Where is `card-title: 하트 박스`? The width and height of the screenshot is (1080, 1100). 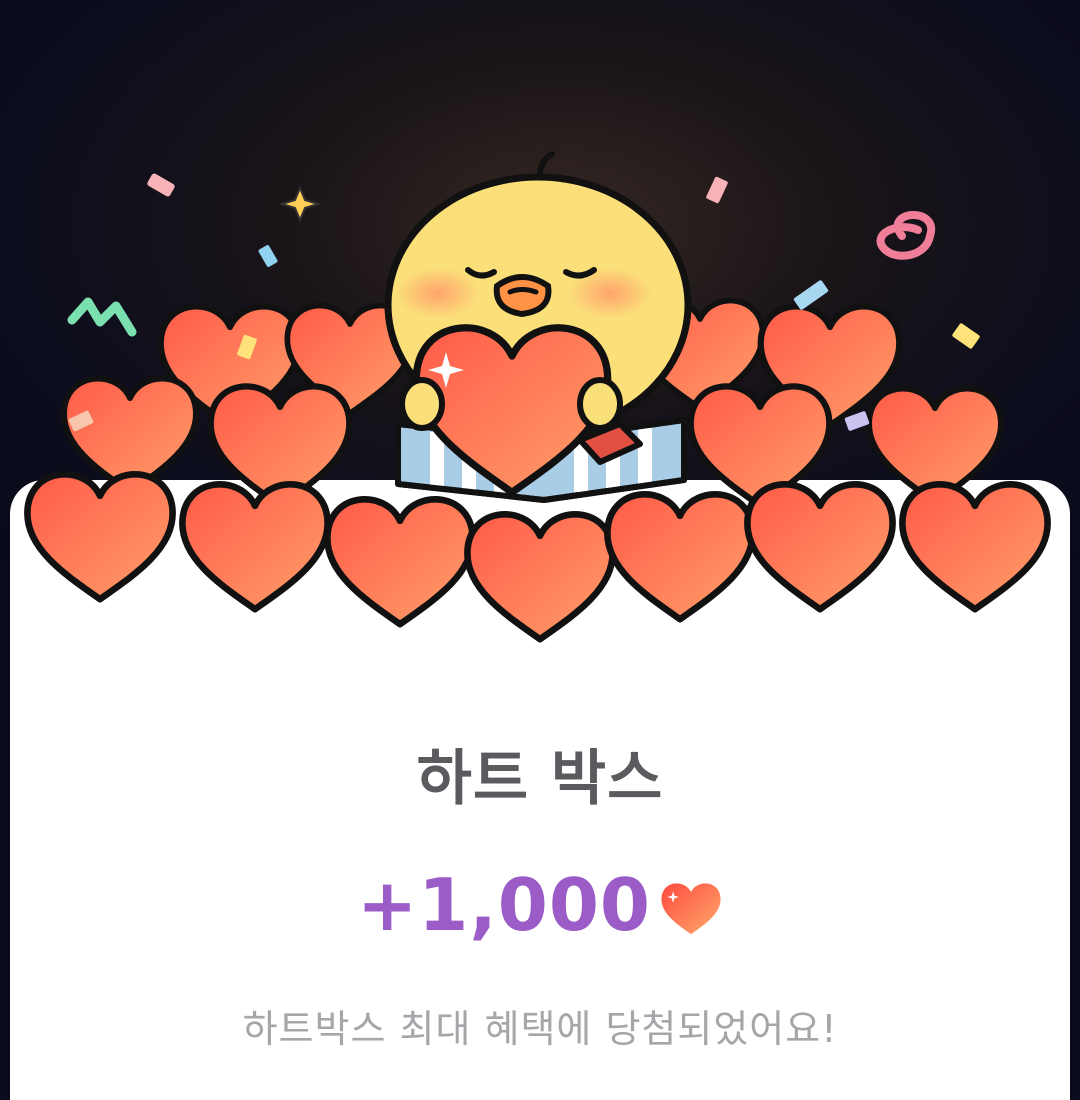
card-title: 하트 박스 is located at coordinates (540, 779).